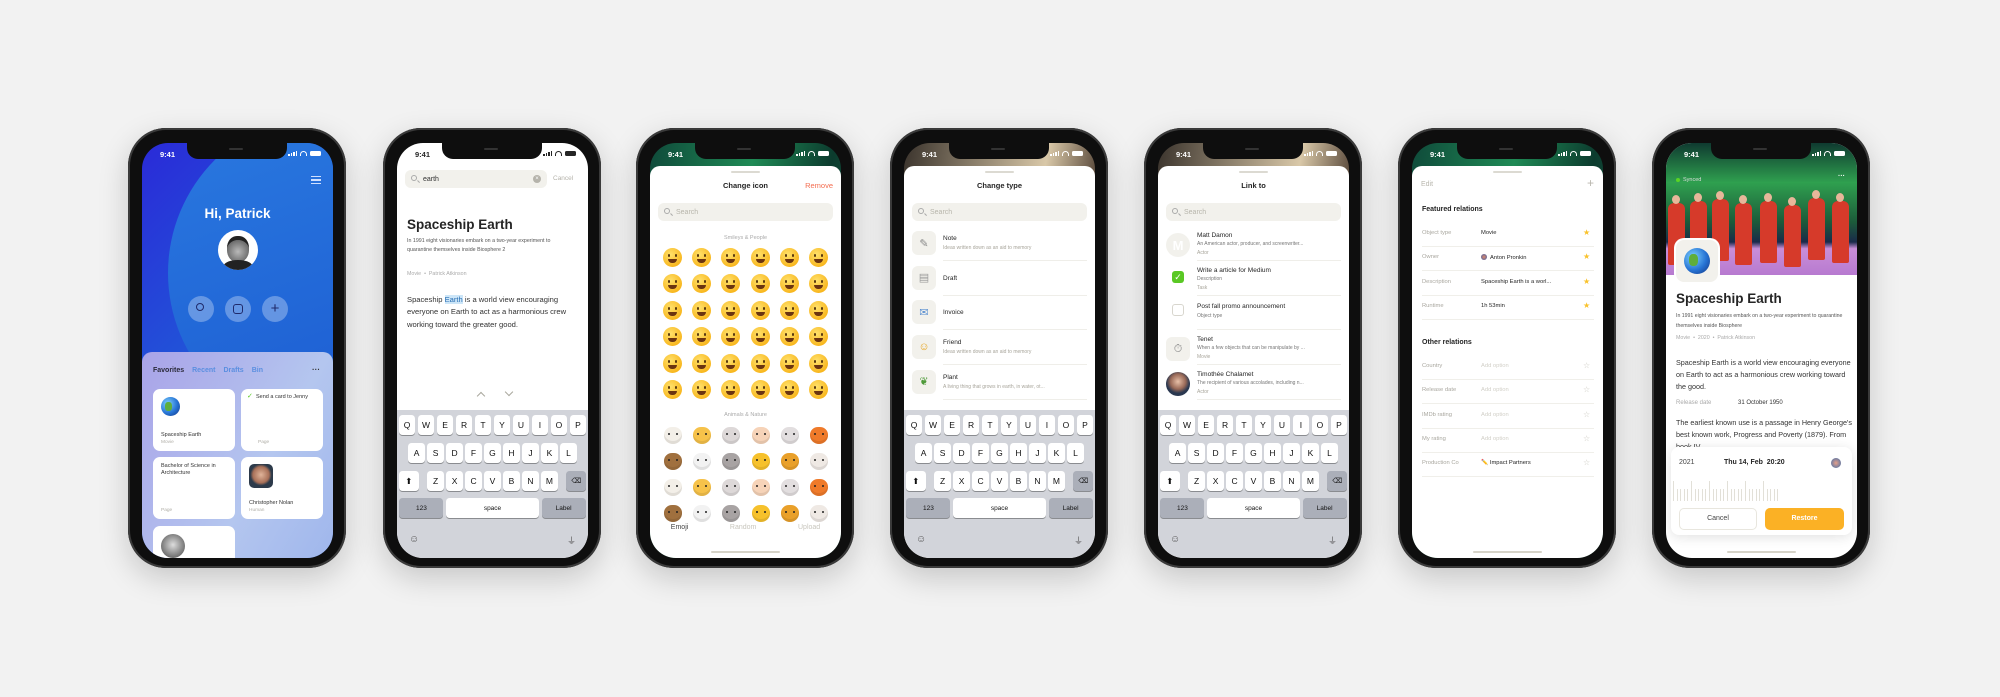 The image size is (2000, 697). What do you see at coordinates (238, 309) in the screenshot?
I see `sets-button` at bounding box center [238, 309].